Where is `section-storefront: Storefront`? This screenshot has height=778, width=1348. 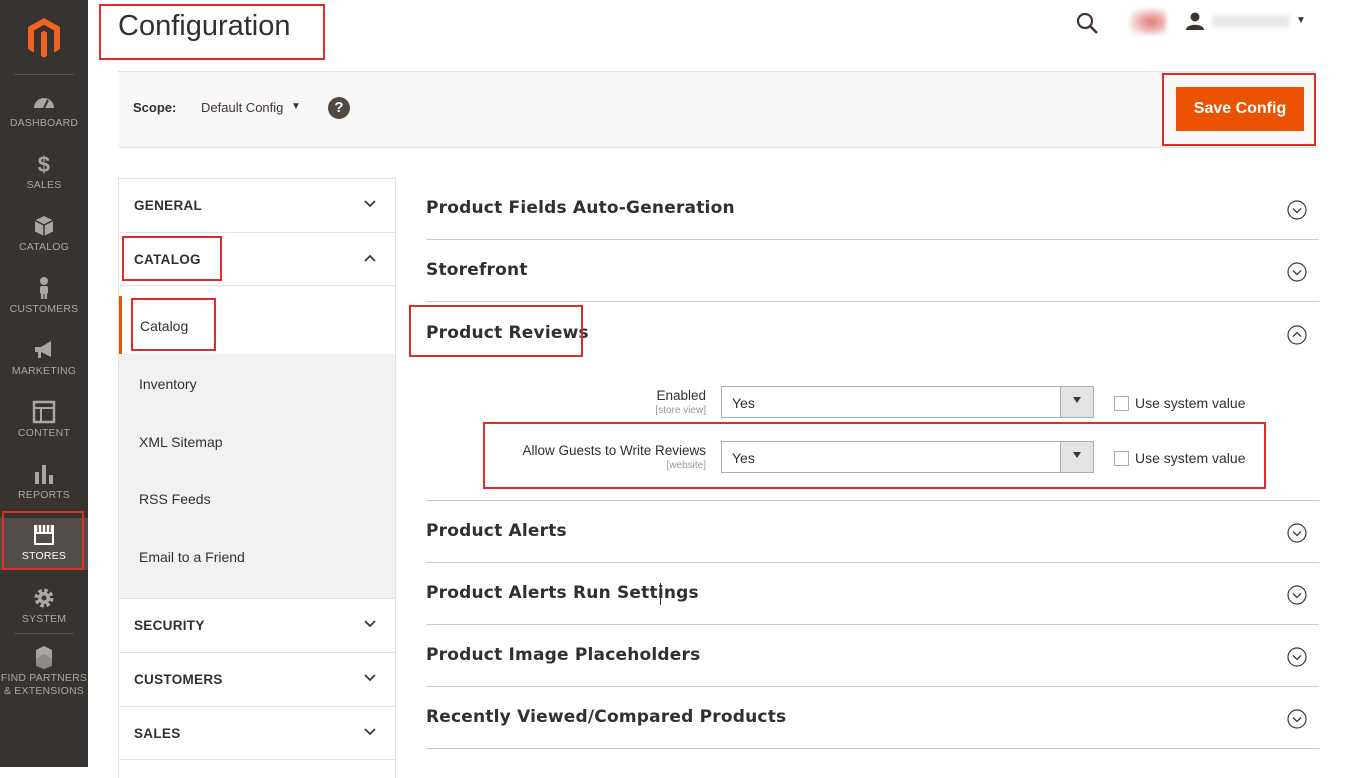 section-storefront: Storefront is located at coordinates (872, 271).